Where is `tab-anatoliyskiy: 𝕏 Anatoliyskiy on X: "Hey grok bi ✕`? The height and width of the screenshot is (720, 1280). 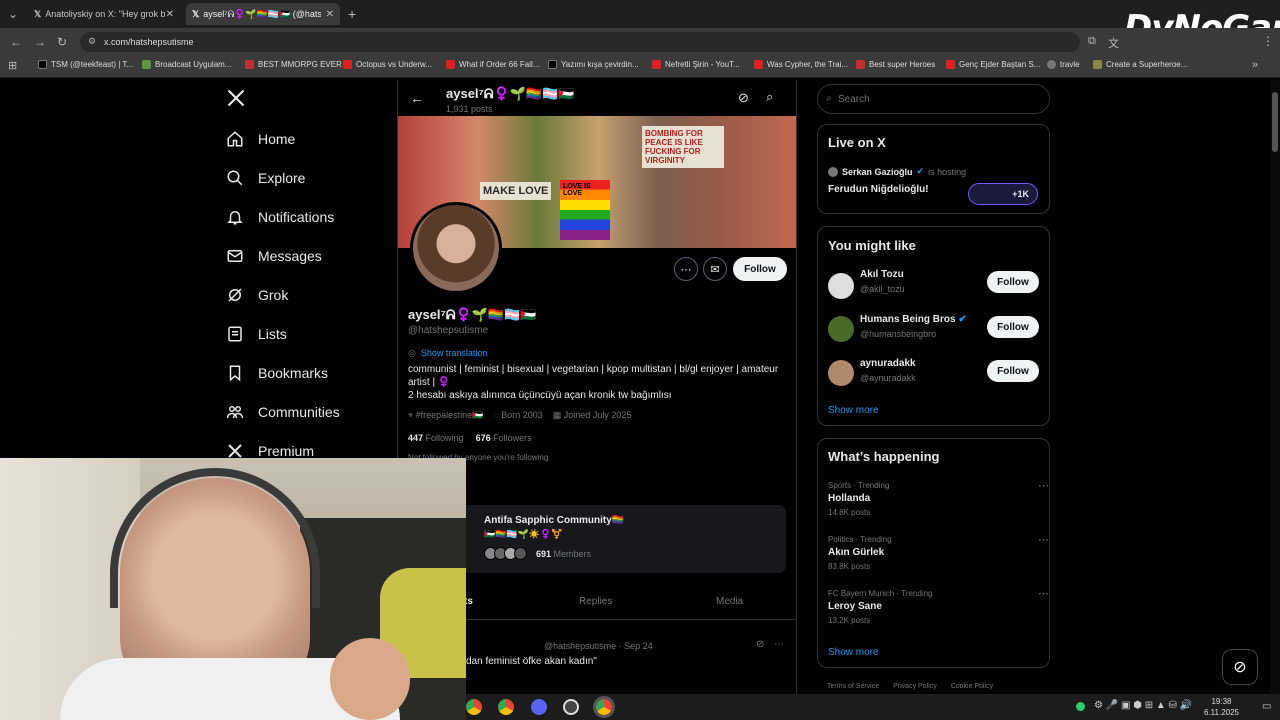 tab-anatoliyskiy: 𝕏 Anatoliyskiy on X: "Hey grok bi ✕ is located at coordinates (104, 14).